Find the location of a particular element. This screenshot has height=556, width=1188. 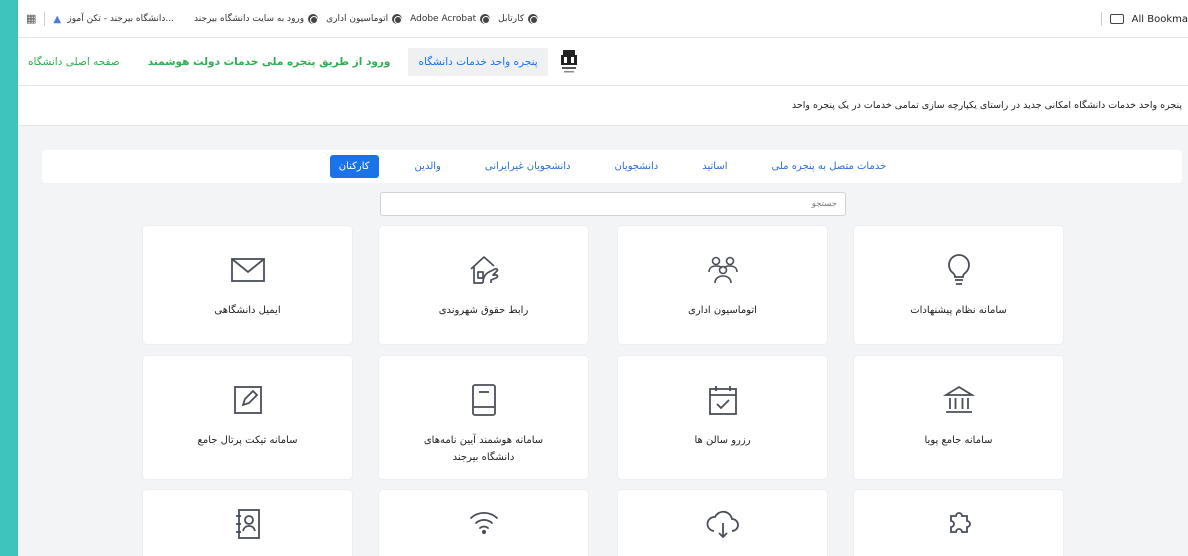

cloud-download-icon is located at coordinates (723, 524).